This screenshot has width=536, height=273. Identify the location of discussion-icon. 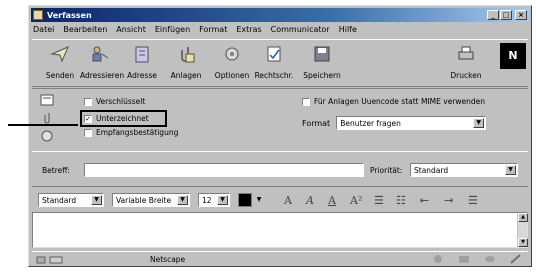
(490, 259).